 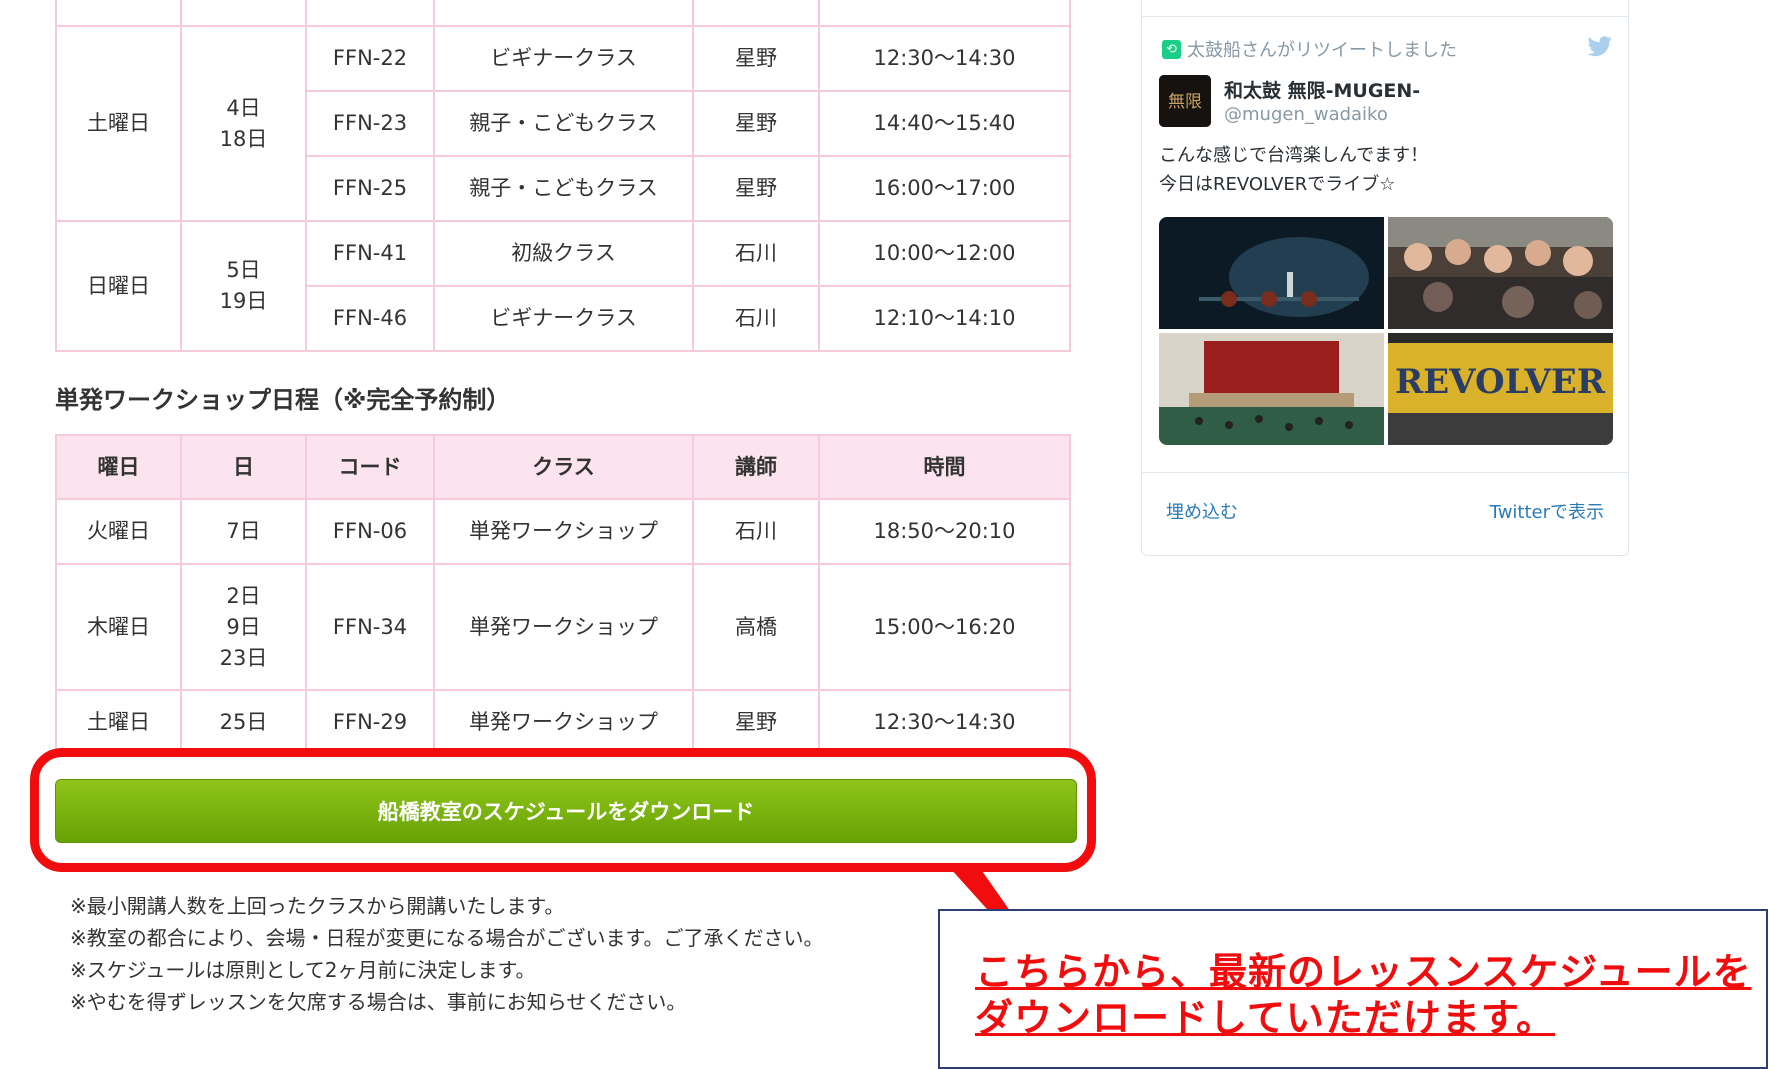 I want to click on day-cell: 火曜日, so click(x=118, y=531).